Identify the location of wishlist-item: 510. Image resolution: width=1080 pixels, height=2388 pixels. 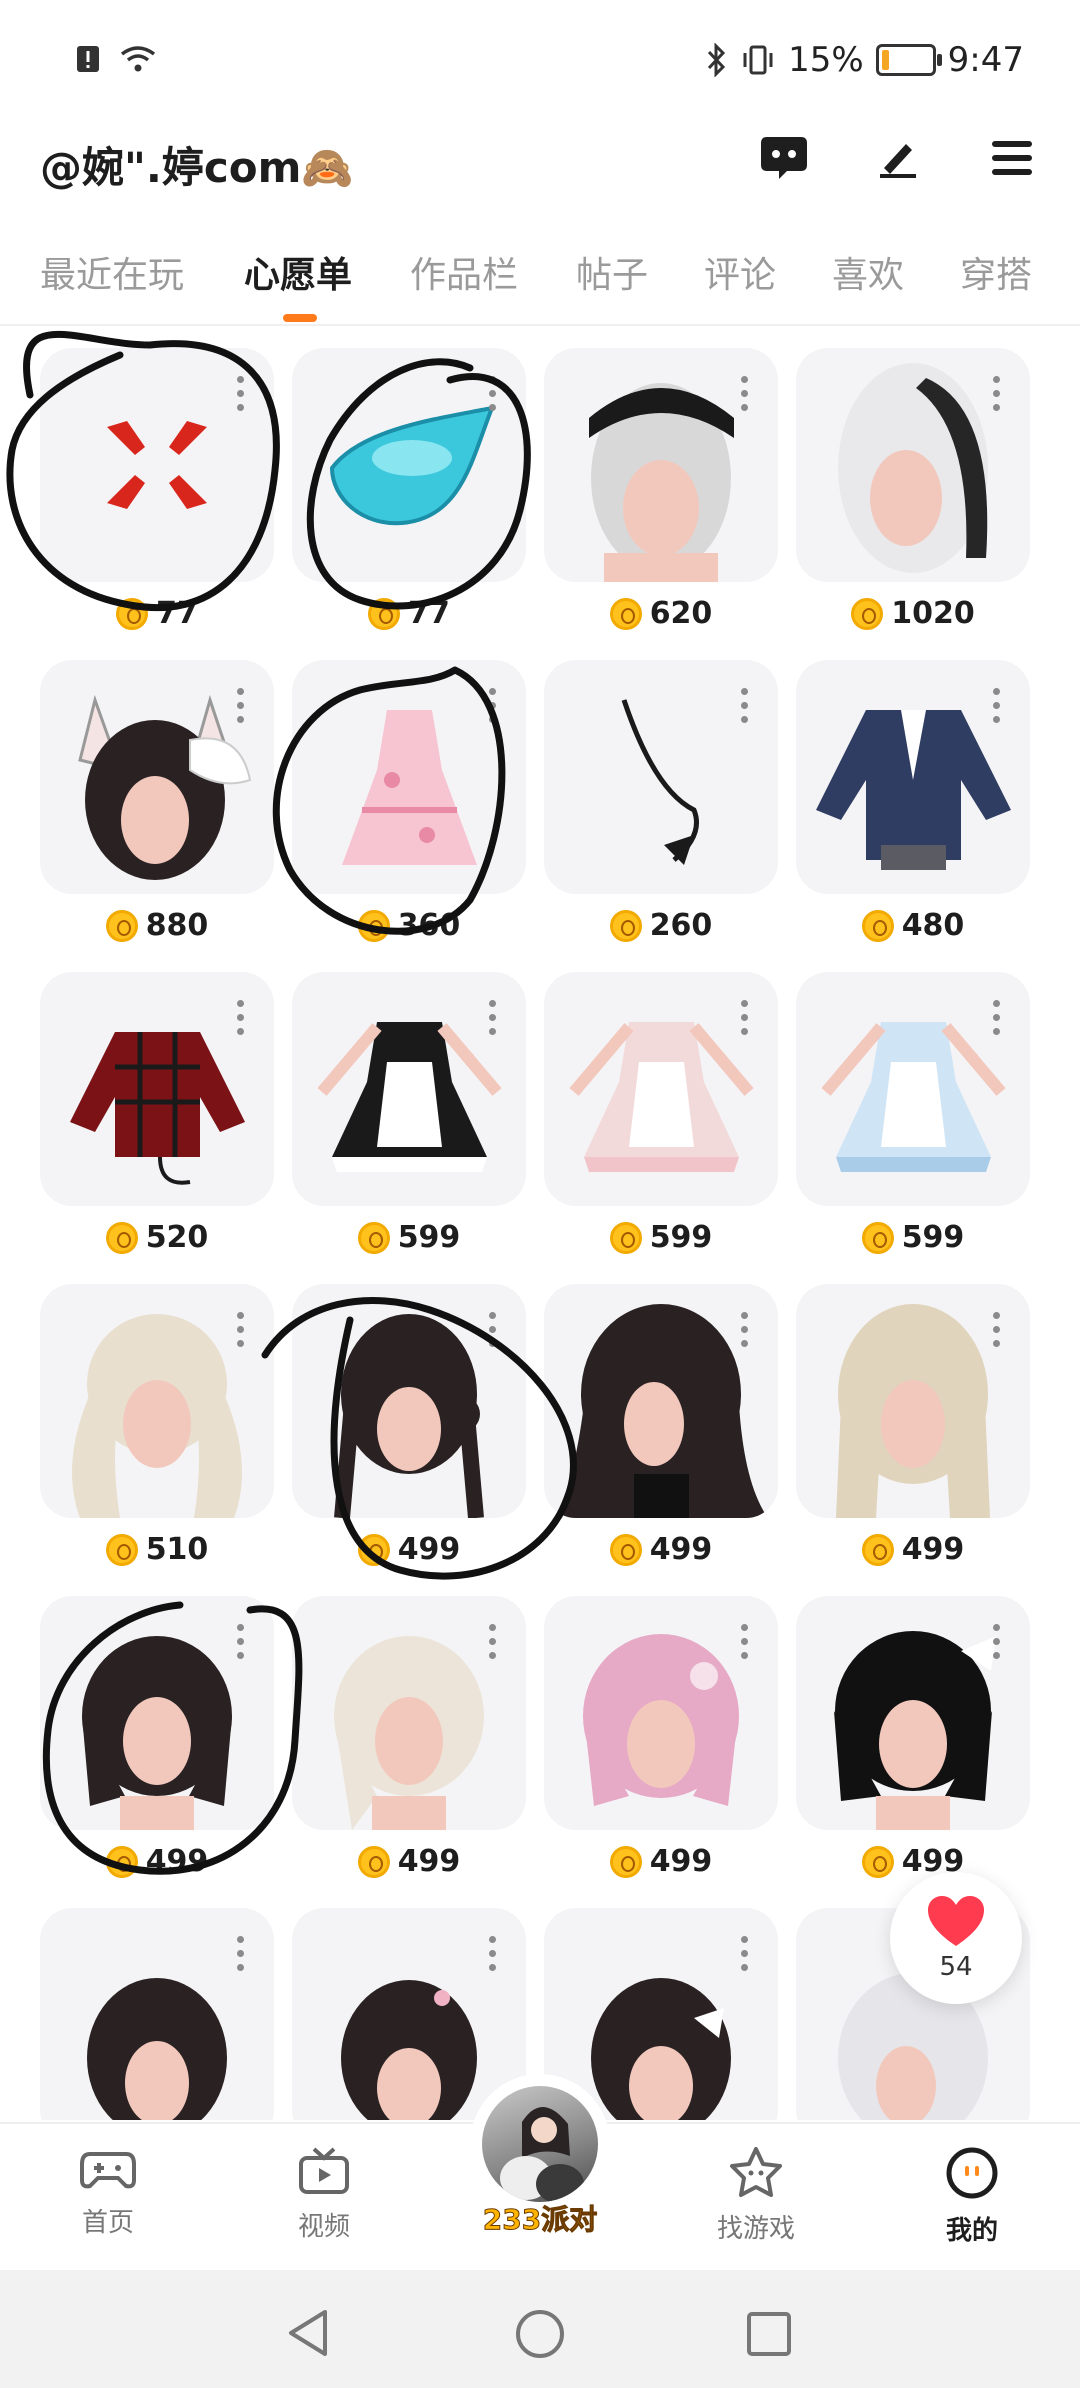
(157, 1425).